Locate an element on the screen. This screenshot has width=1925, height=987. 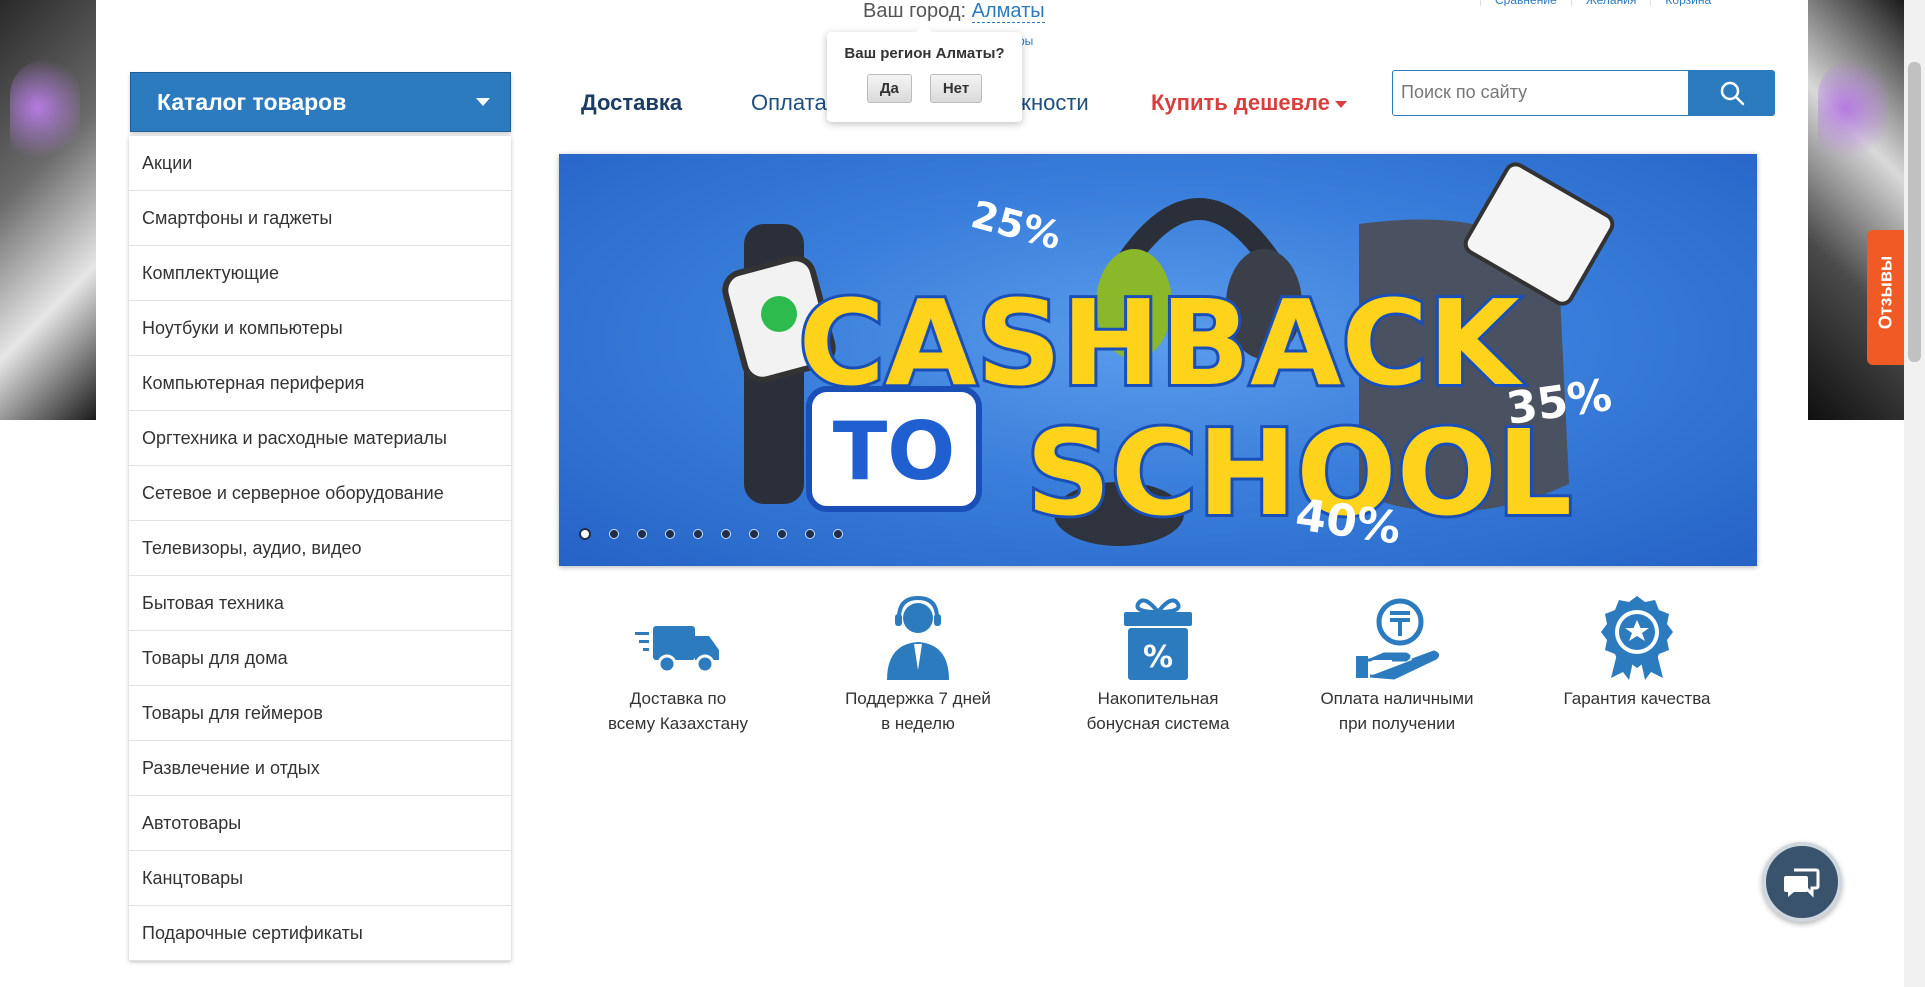
search-icon is located at coordinates (1732, 93).